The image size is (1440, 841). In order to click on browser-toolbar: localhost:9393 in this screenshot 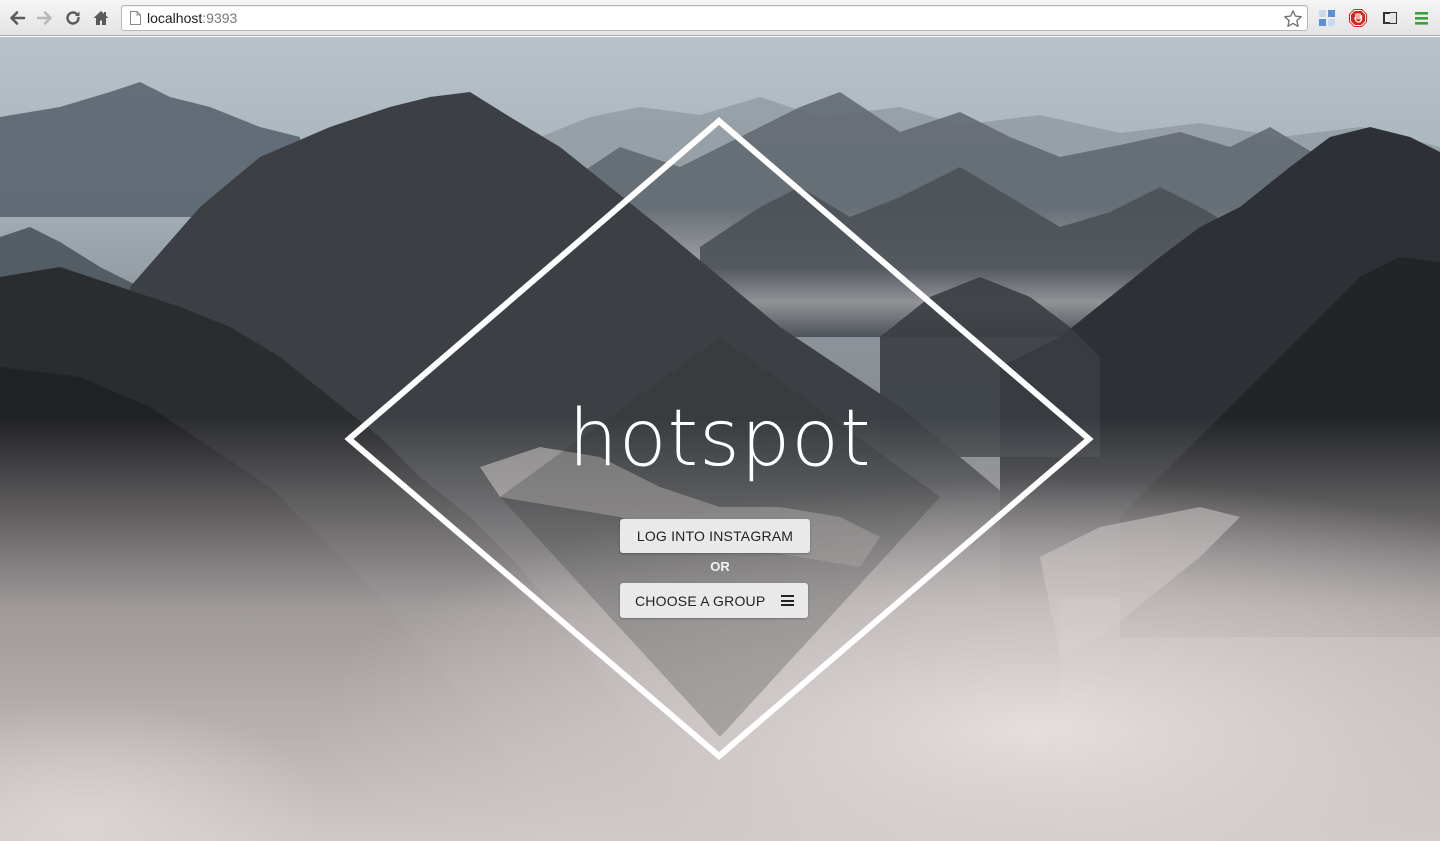, I will do `click(720, 18)`.